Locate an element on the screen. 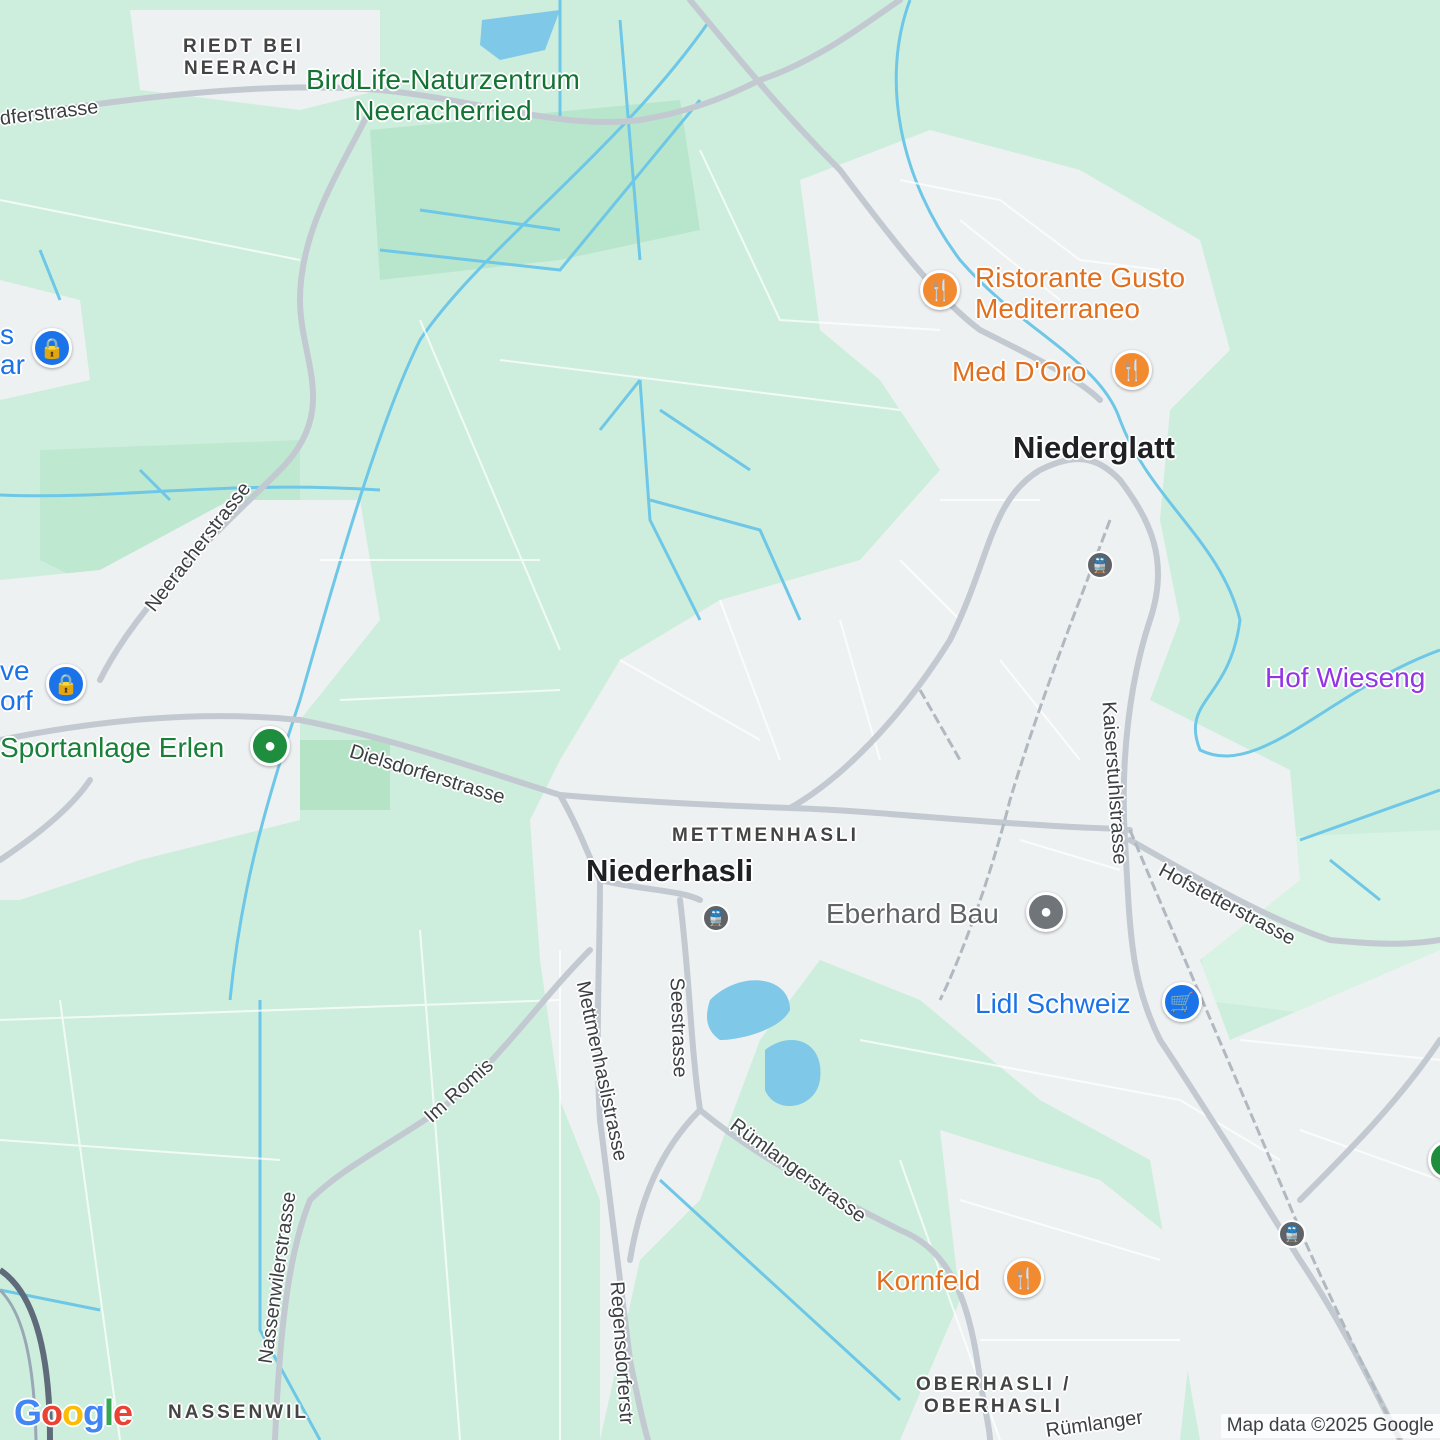  hamlet-label-riedt: RIEDT BEI is located at coordinates (243, 46).